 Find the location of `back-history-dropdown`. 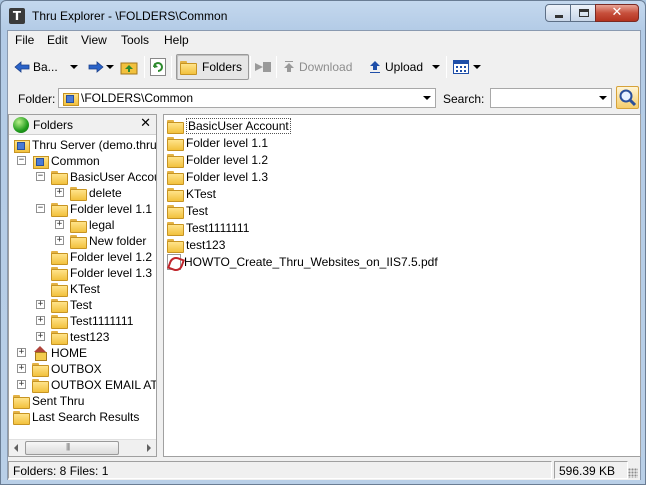

back-history-dropdown is located at coordinates (74, 67).